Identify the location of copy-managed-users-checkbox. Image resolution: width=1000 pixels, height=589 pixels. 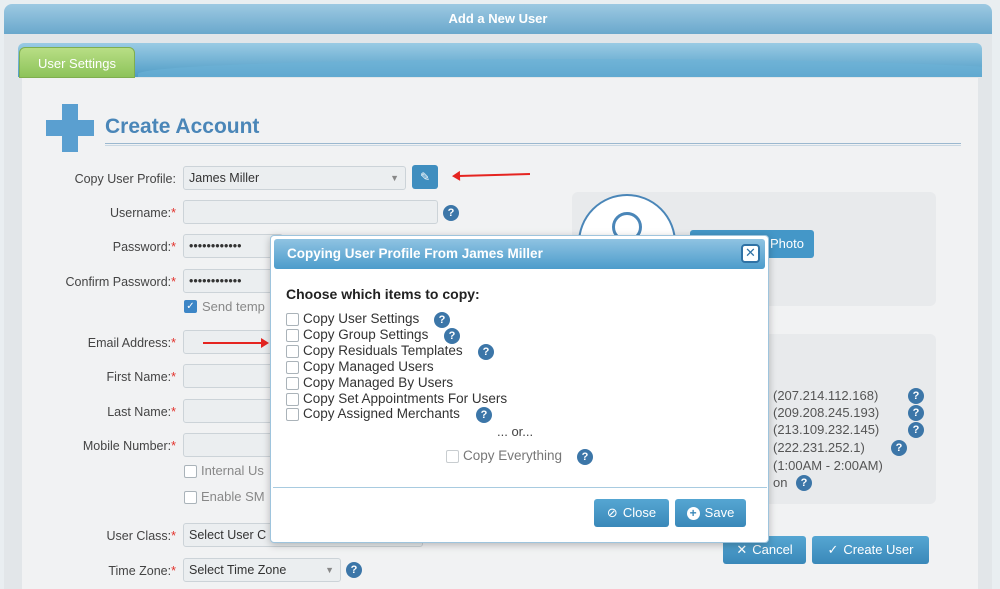
(292, 367).